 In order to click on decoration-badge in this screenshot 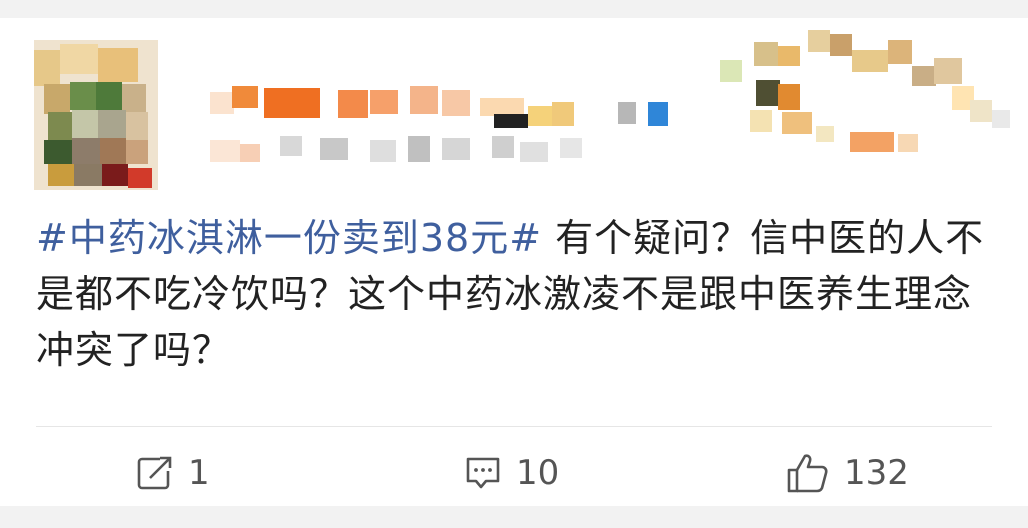, I will do `click(865, 94)`.